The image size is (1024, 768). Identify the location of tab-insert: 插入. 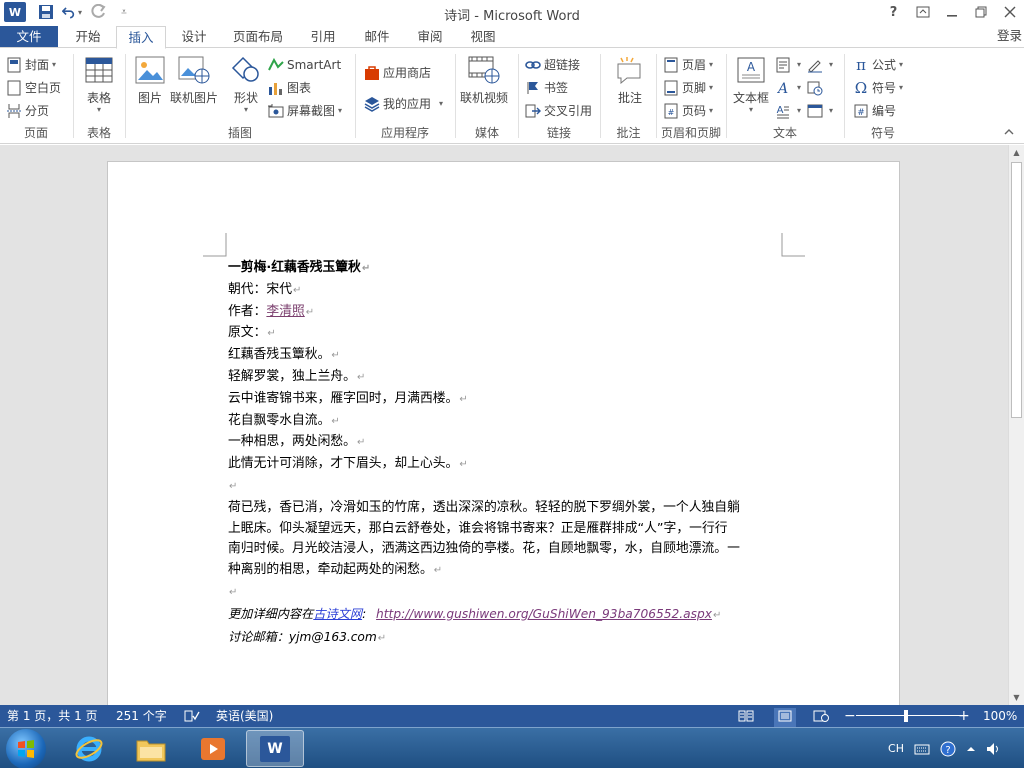
(141, 37).